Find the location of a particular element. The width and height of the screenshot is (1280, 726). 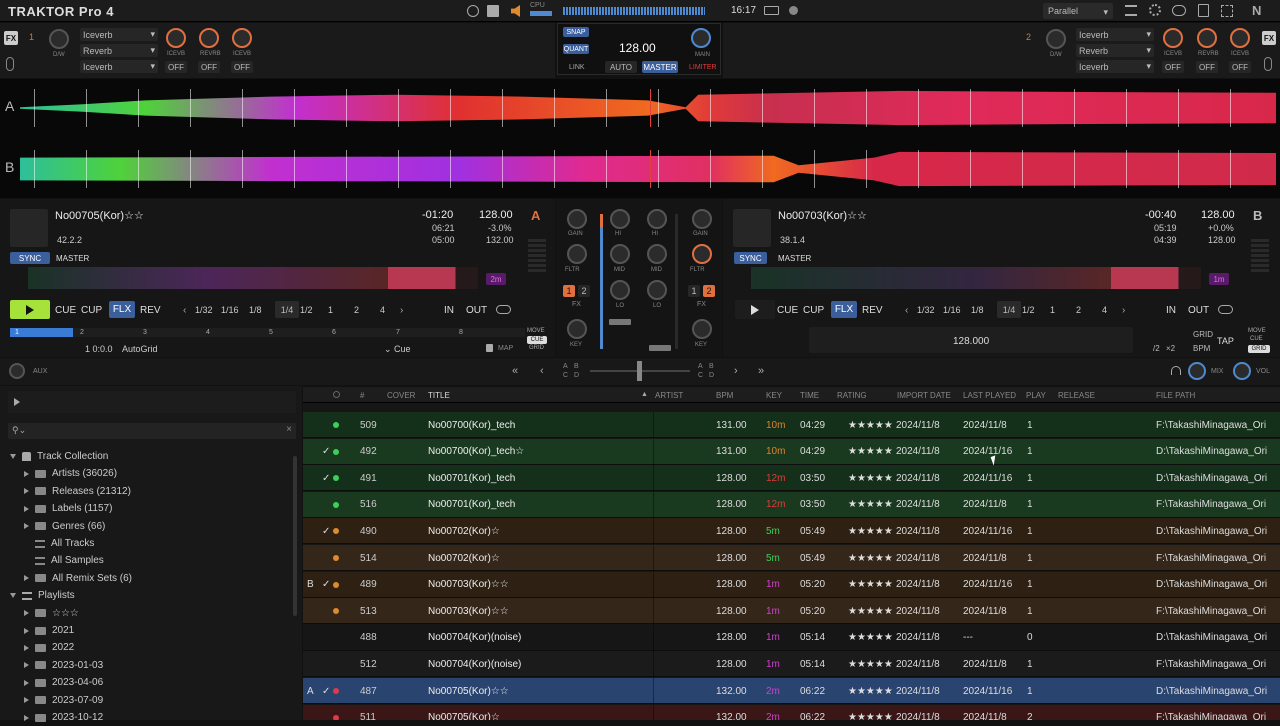

dw-knob-right is located at coordinates (1056, 39).